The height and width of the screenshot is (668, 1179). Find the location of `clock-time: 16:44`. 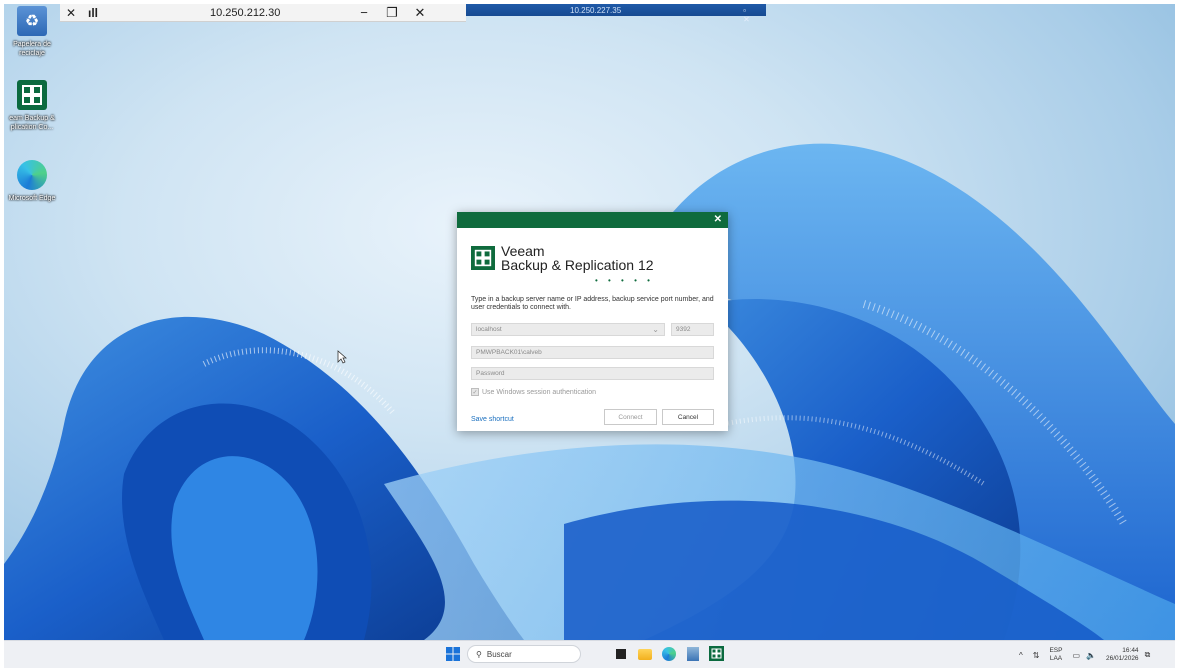

clock-time: 16:44 is located at coordinates (1130, 650).